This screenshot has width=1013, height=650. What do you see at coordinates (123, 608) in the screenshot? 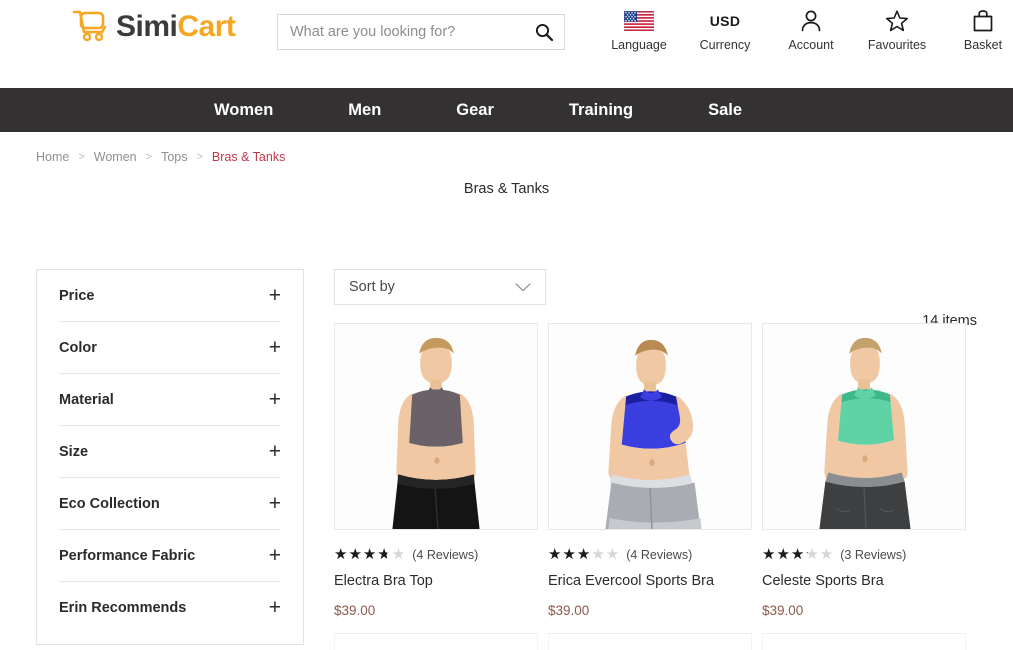
I see `filter-label: Erin Recommends` at bounding box center [123, 608].